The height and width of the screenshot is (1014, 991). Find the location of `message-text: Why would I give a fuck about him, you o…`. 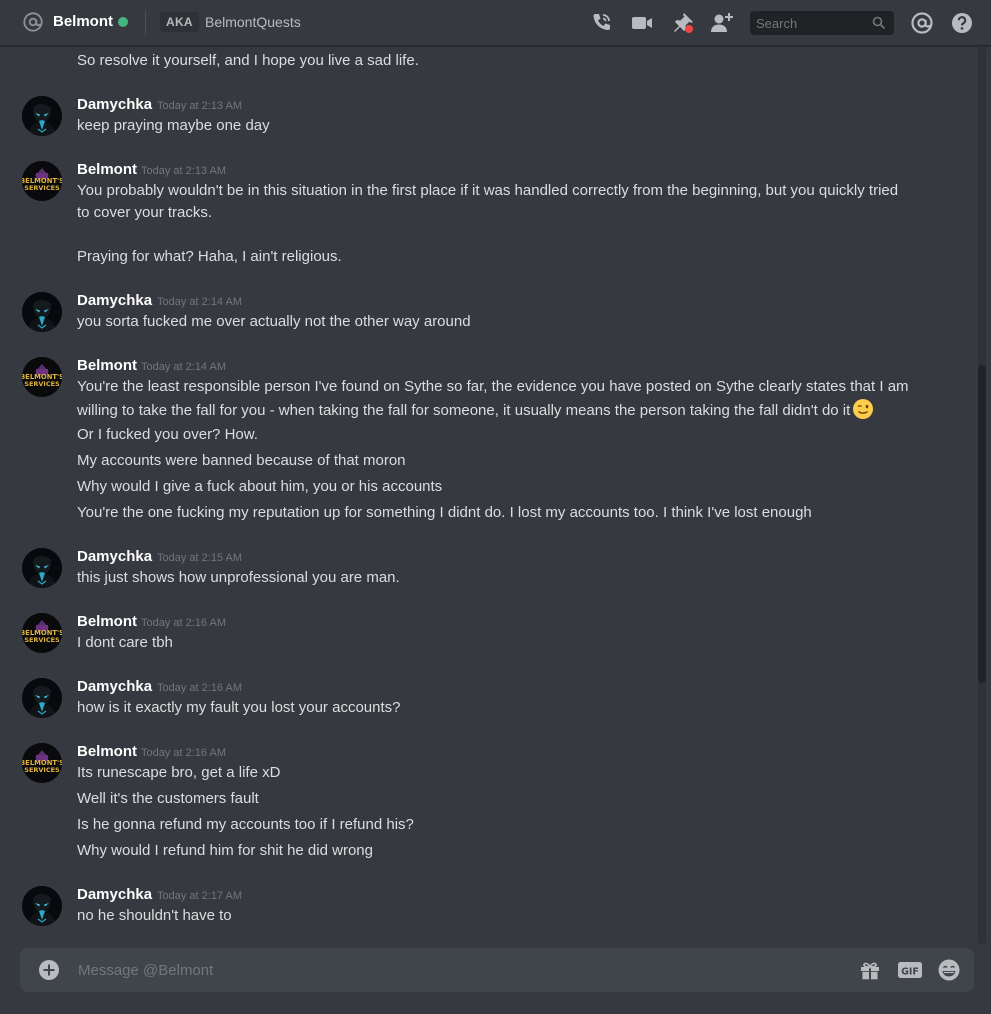

message-text: Why would I give a fuck about him, you o… is located at coordinates (260, 486).